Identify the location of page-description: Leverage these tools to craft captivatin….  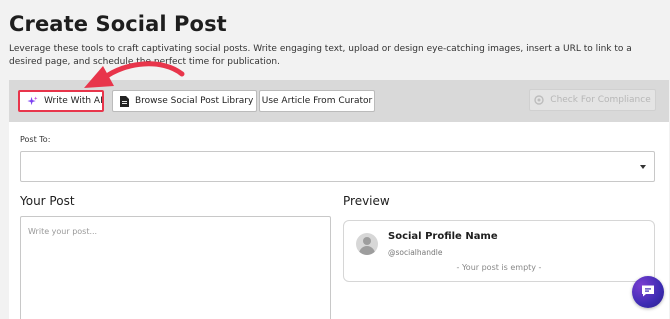
(320, 55).